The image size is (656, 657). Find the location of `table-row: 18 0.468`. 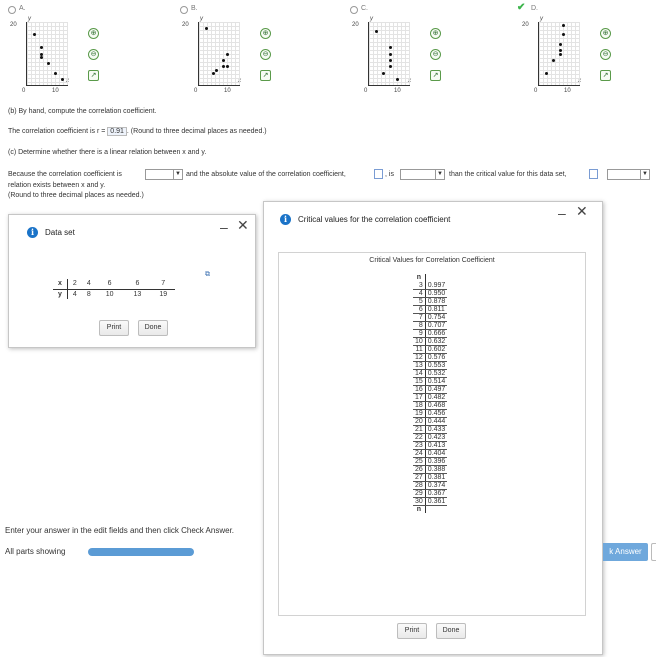

table-row: 18 0.468 is located at coordinates (430, 405).